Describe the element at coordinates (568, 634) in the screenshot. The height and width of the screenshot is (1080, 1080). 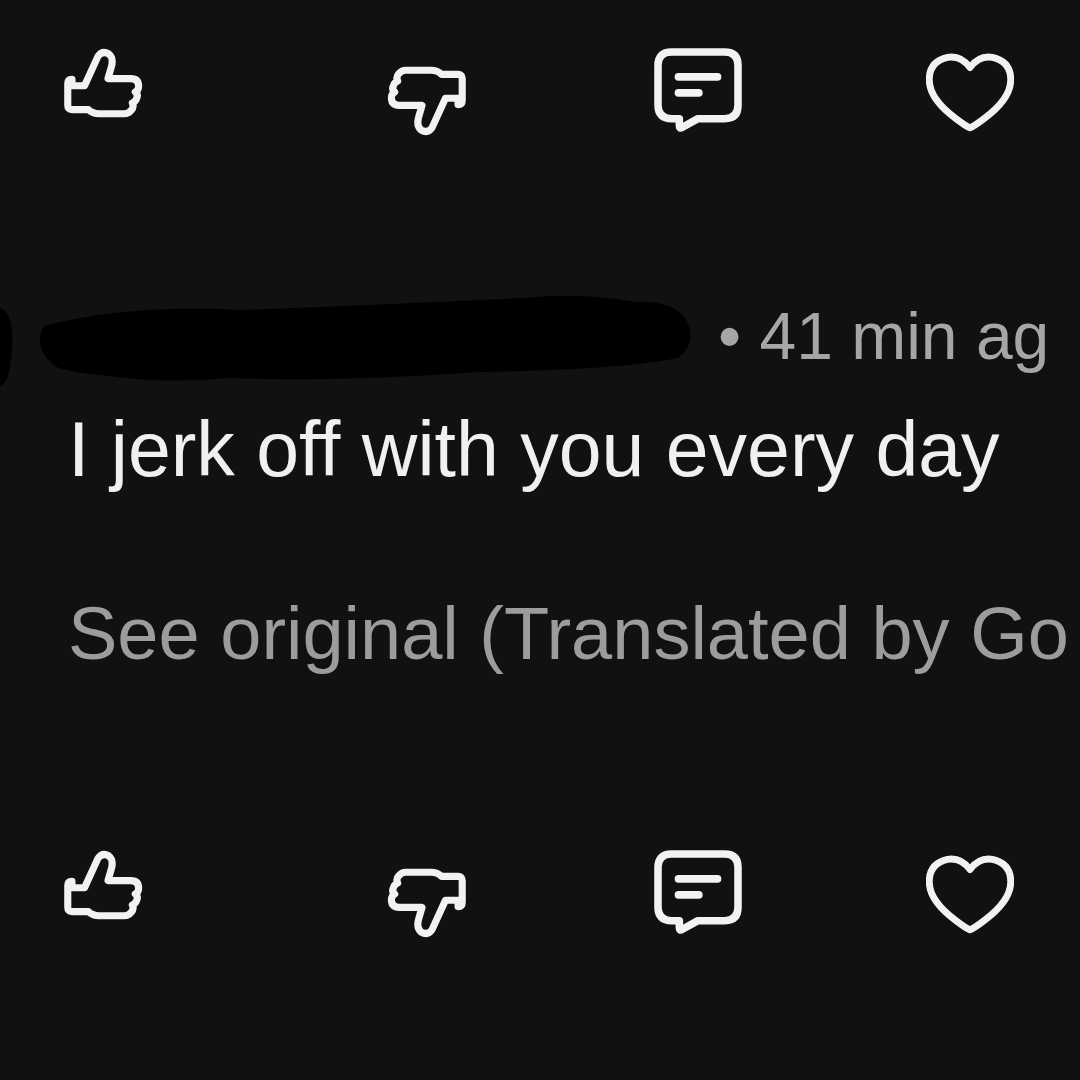
I see `see-original-link: See original (Translated by Go` at that location.